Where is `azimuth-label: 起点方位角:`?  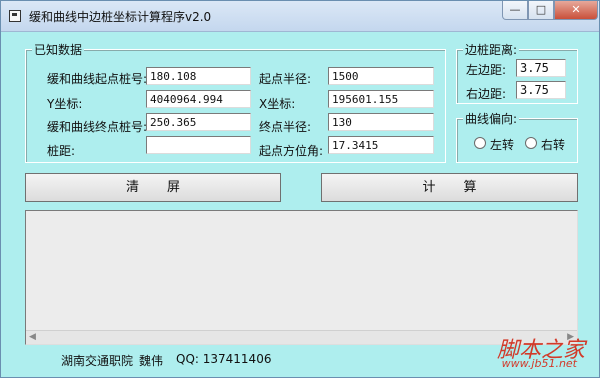
azimuth-label: 起点方位角: is located at coordinates (291, 151).